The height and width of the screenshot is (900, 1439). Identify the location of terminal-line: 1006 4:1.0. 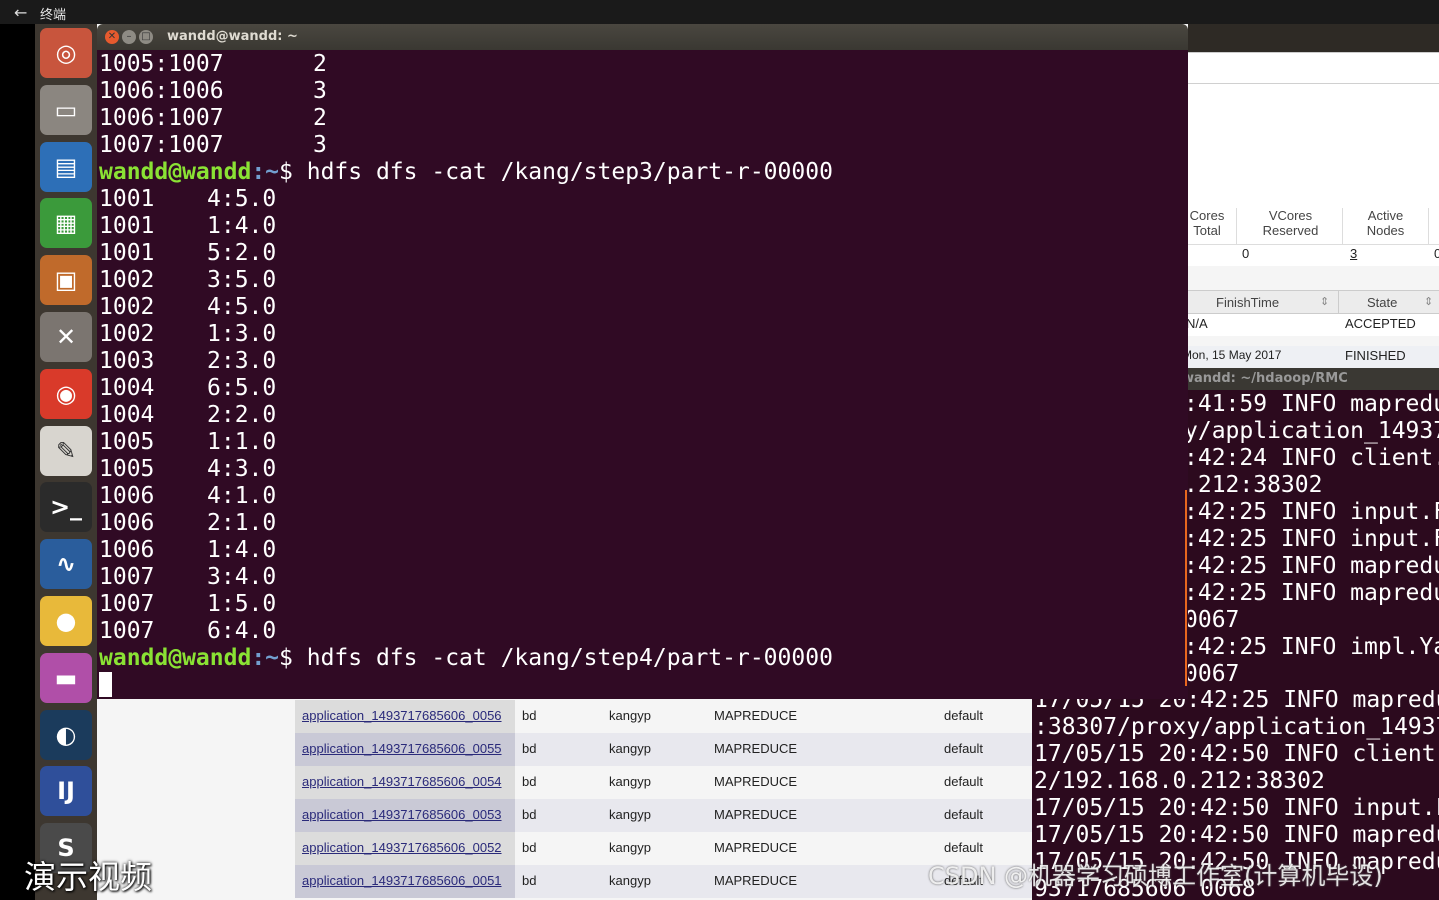
(188, 496).